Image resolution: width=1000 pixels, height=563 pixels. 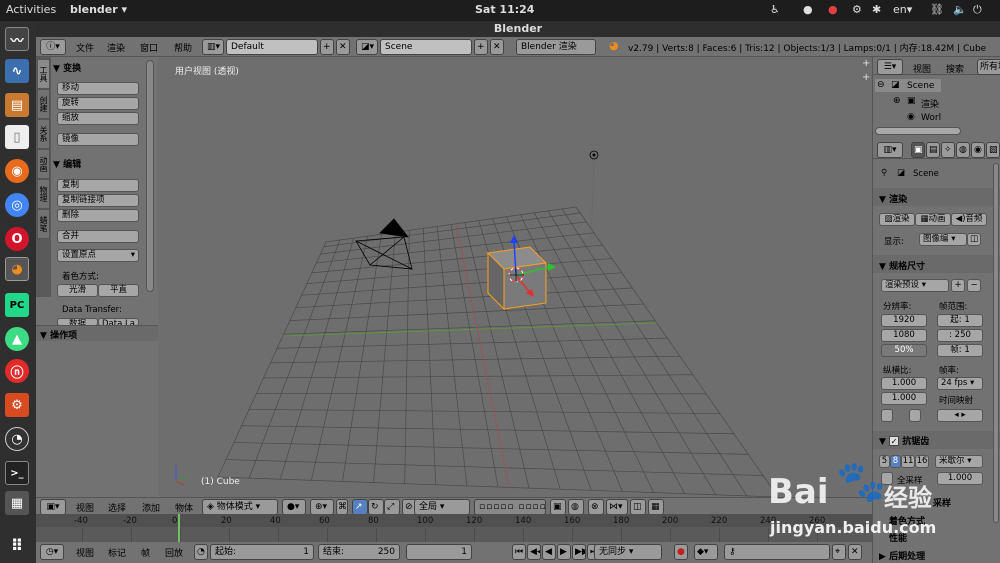 I want to click on remove-scene-icon: ✕, so click(x=497, y=47).